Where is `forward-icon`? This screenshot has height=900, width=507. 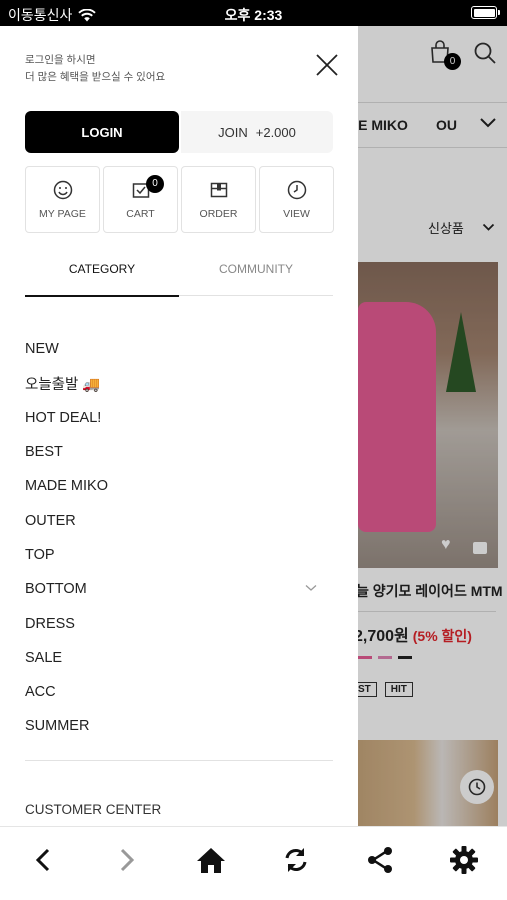
forward-icon is located at coordinates (127, 860).